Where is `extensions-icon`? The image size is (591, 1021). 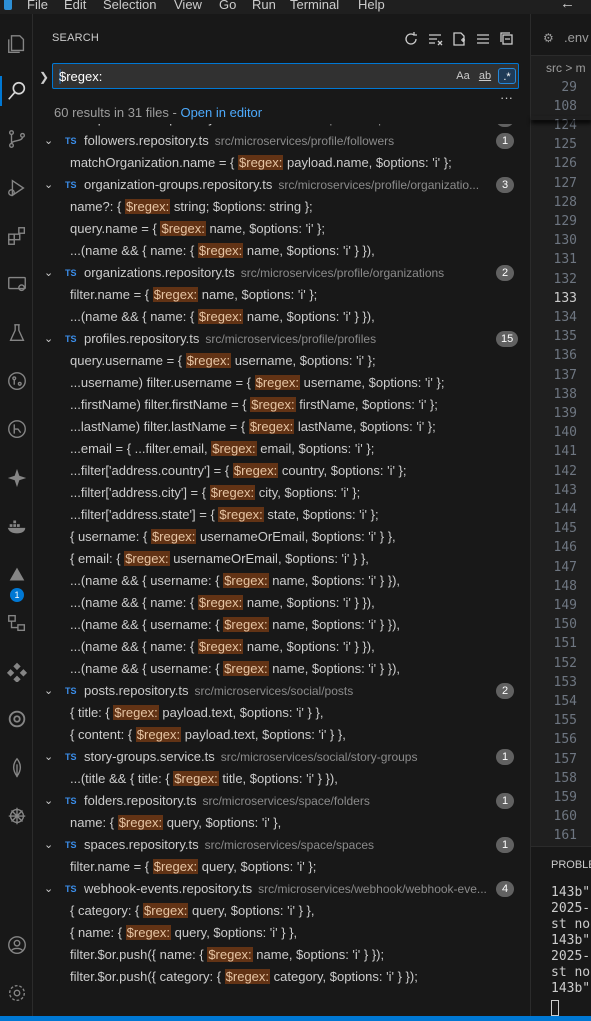 extensions-icon is located at coordinates (16, 236).